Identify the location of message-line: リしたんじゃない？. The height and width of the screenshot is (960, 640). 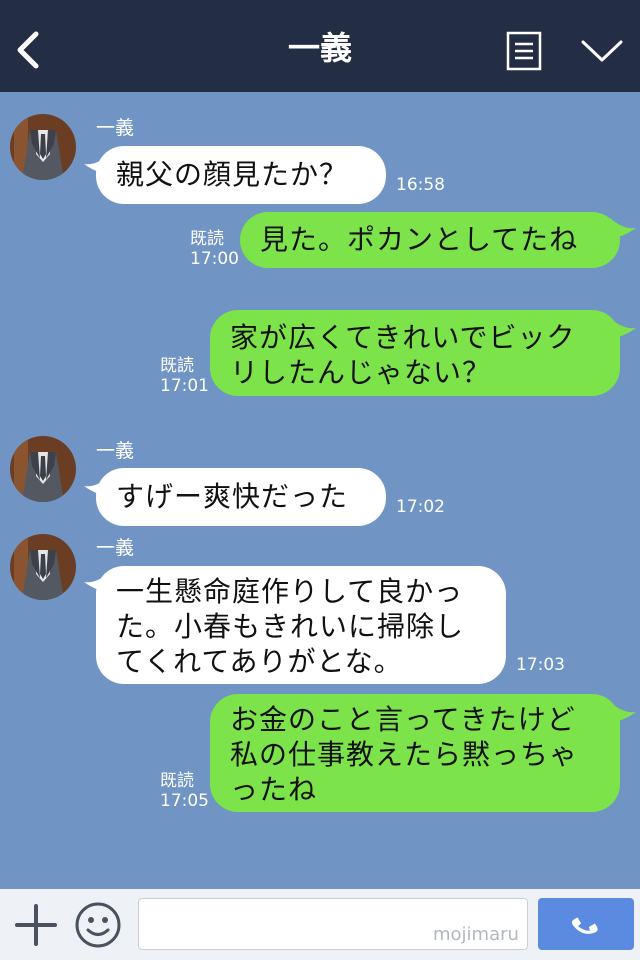
(361, 372).